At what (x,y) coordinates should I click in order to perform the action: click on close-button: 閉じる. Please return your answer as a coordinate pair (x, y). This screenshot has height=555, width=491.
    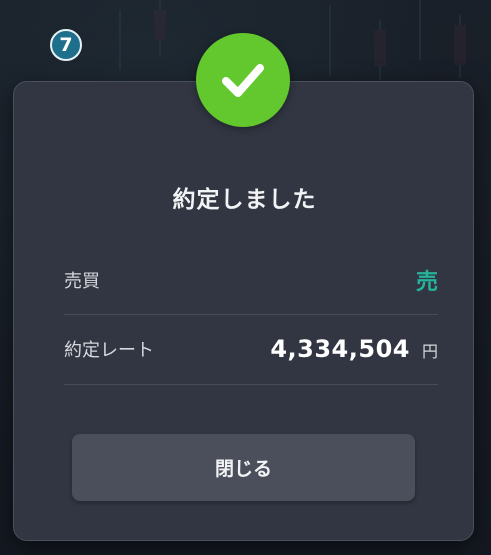
    Looking at the image, I should click on (243, 467).